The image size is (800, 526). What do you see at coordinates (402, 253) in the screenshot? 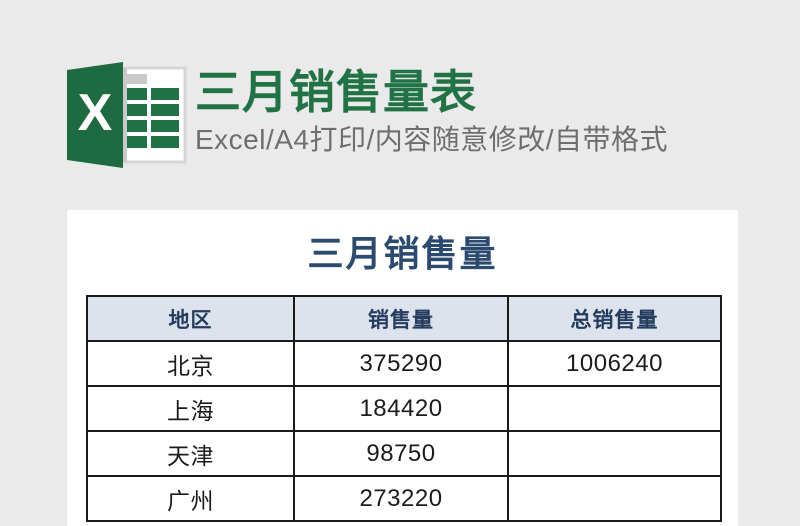
I see `document-title: 三月销售量` at bounding box center [402, 253].